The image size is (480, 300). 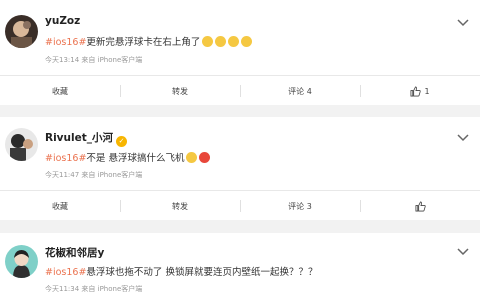 I want to click on thinking-emoji-icon, so click(x=192, y=157).